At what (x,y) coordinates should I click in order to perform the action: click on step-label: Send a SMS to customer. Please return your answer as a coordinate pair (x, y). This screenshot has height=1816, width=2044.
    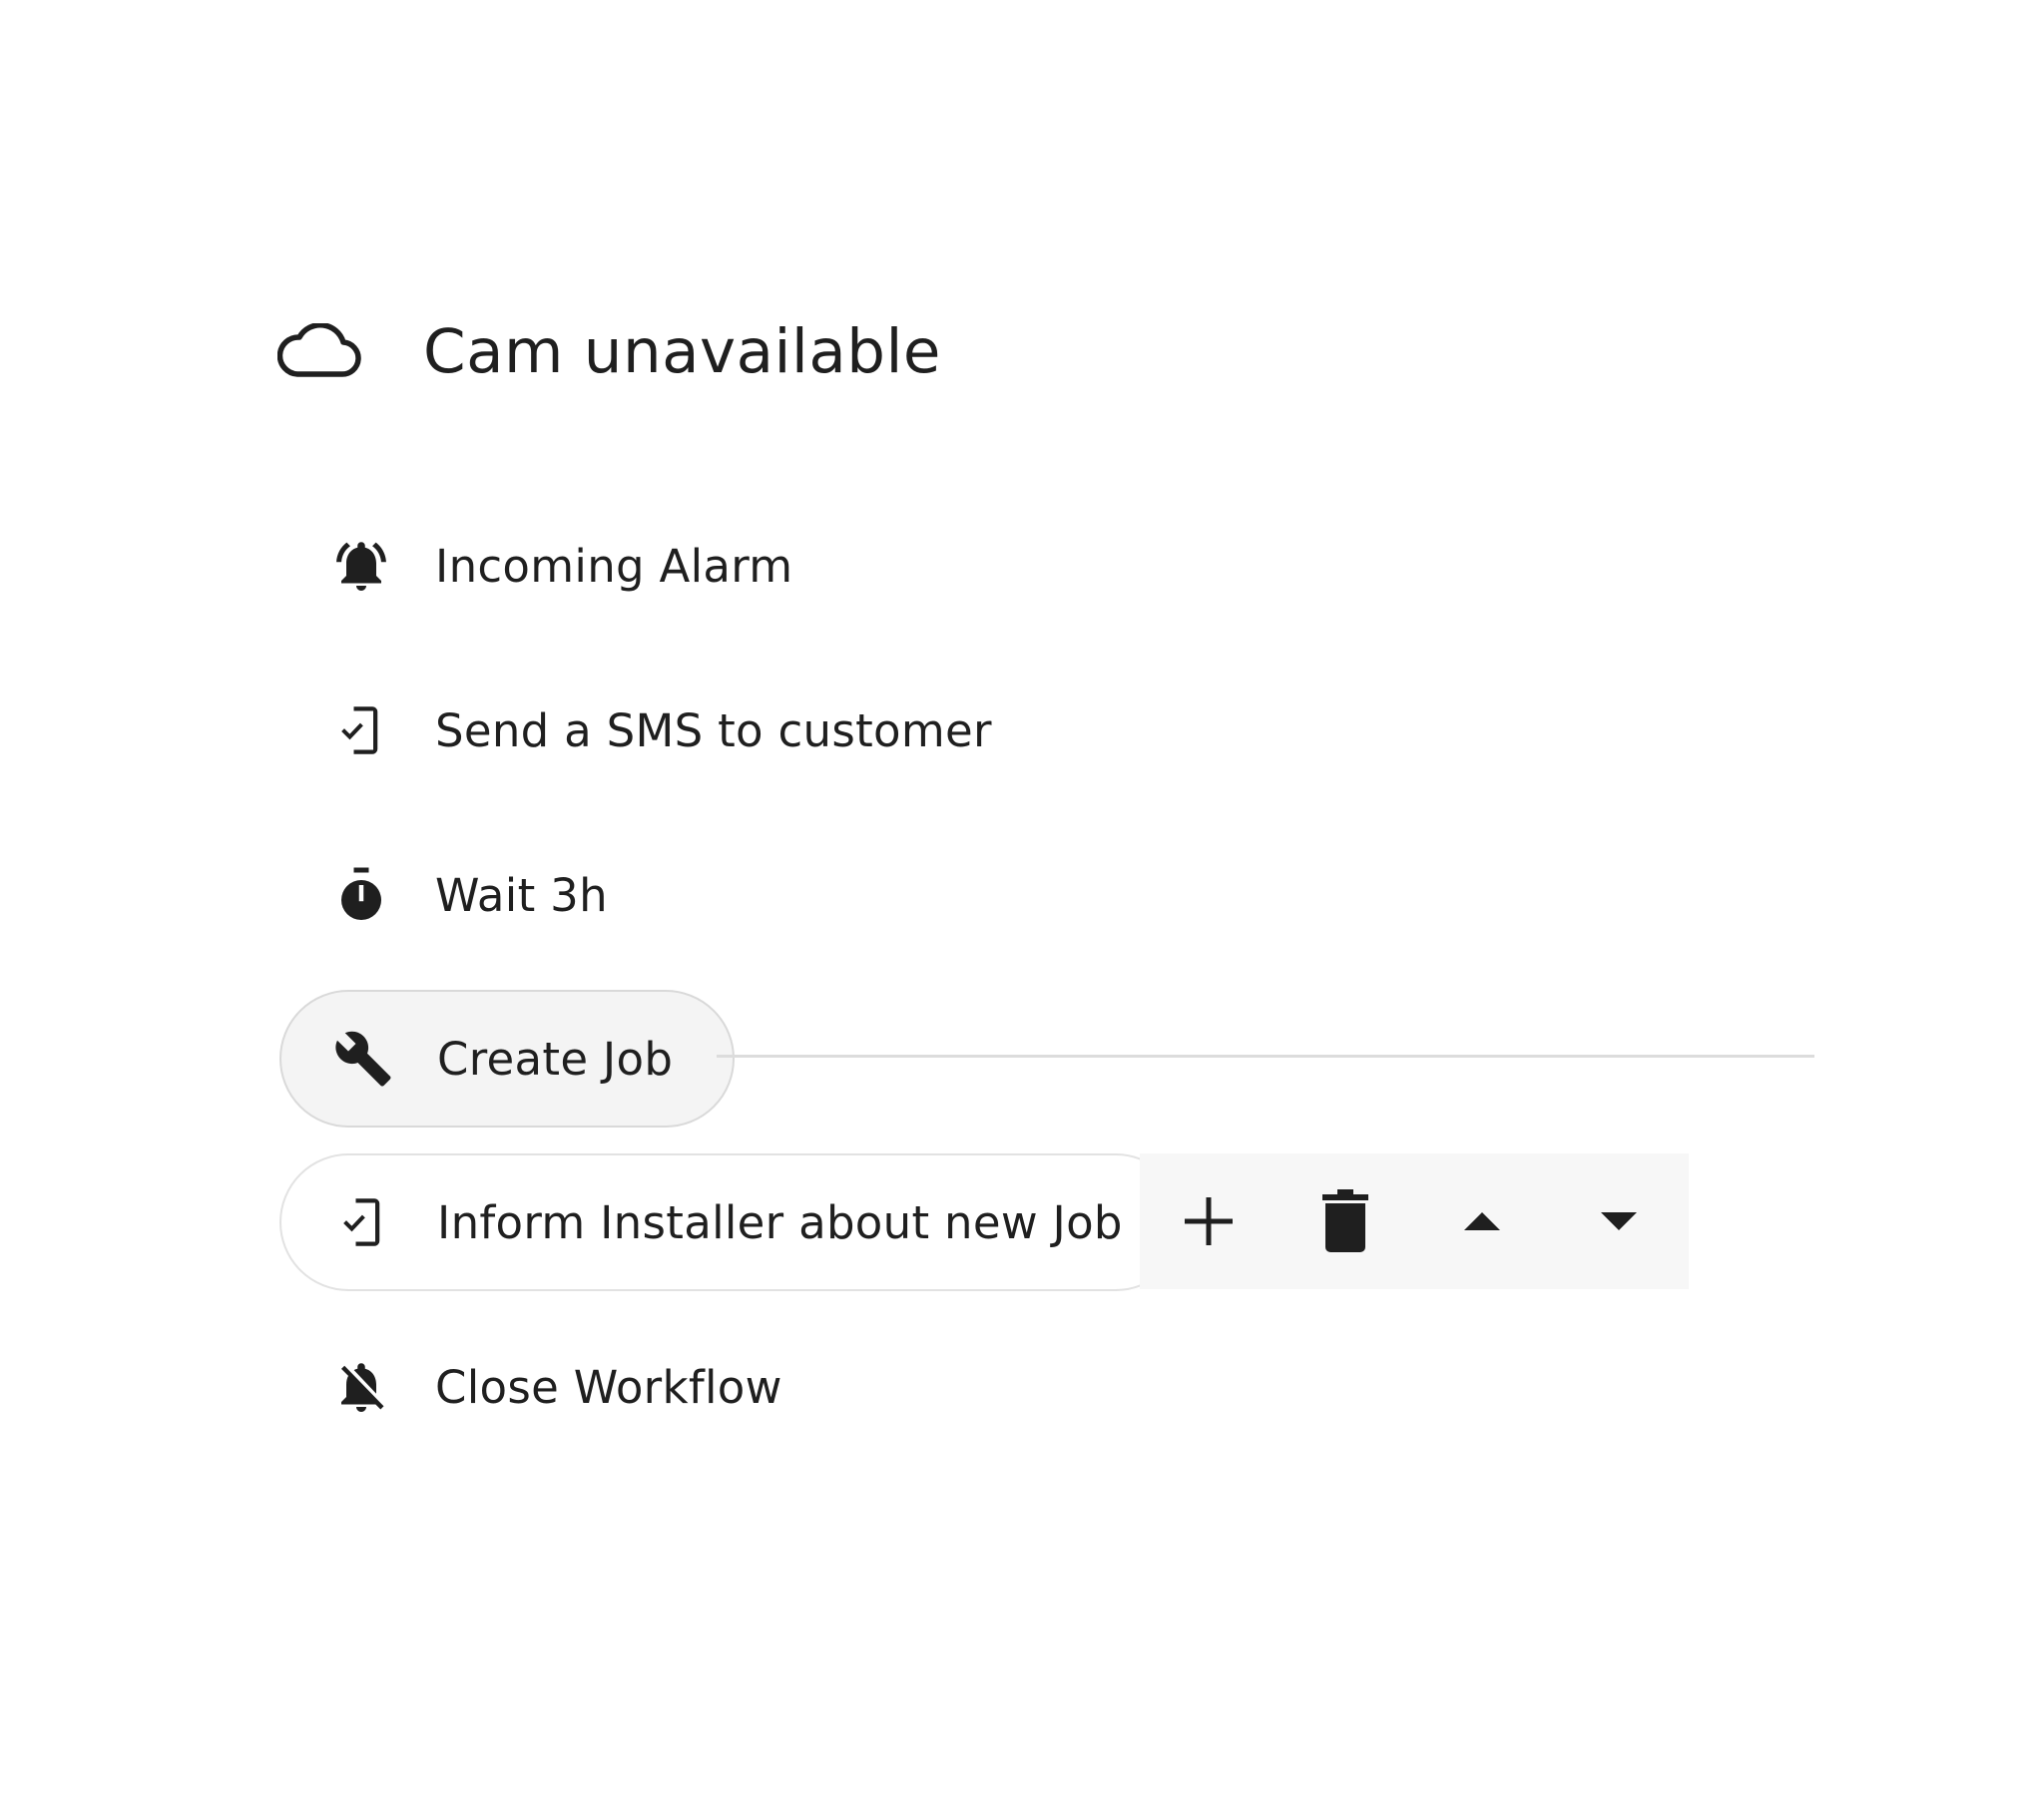
    Looking at the image, I should click on (713, 730).